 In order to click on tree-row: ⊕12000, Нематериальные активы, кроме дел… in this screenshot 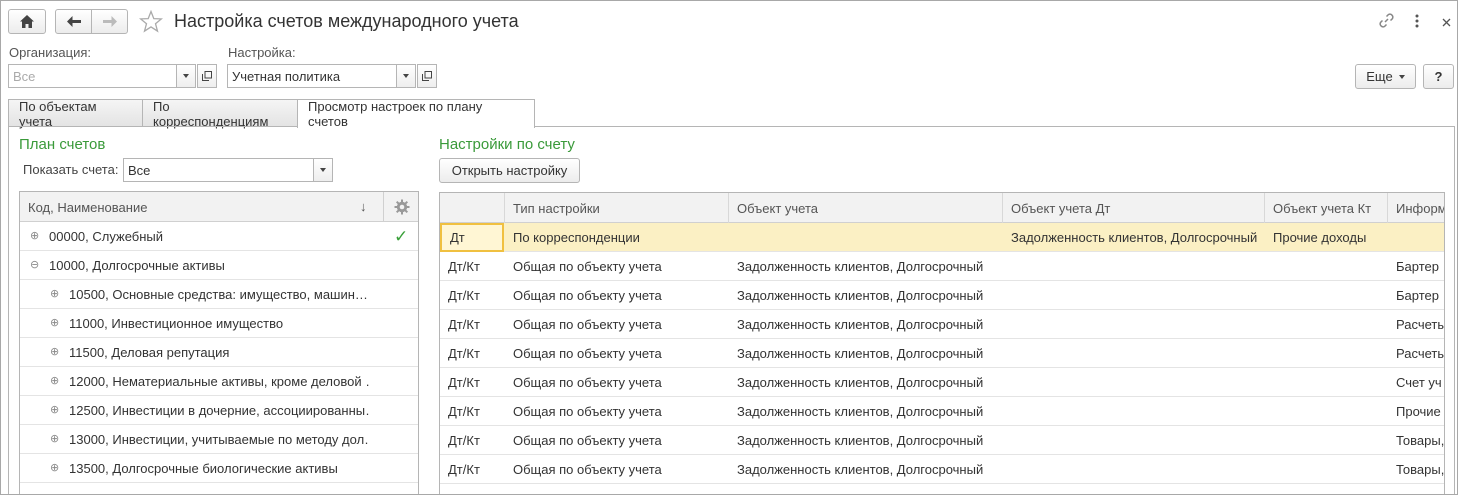, I will do `click(219, 381)`.